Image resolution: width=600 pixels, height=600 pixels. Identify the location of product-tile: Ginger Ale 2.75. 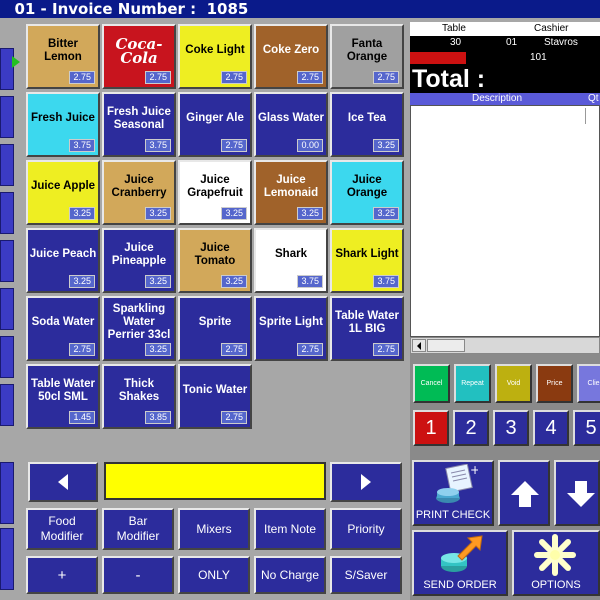
(215, 124).